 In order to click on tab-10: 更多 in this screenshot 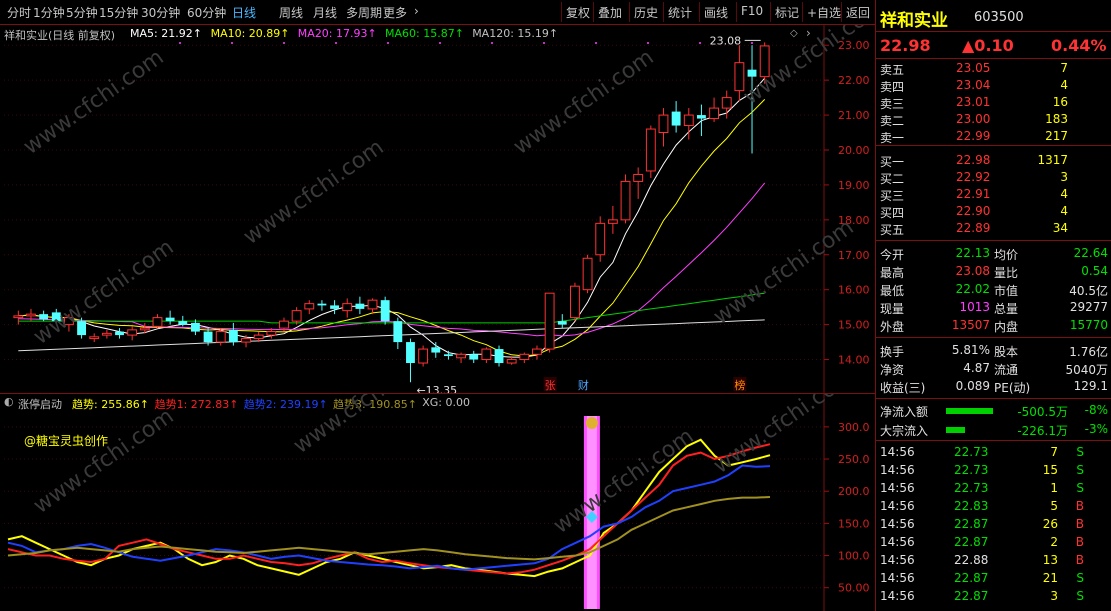, I will do `click(395, 12)`.